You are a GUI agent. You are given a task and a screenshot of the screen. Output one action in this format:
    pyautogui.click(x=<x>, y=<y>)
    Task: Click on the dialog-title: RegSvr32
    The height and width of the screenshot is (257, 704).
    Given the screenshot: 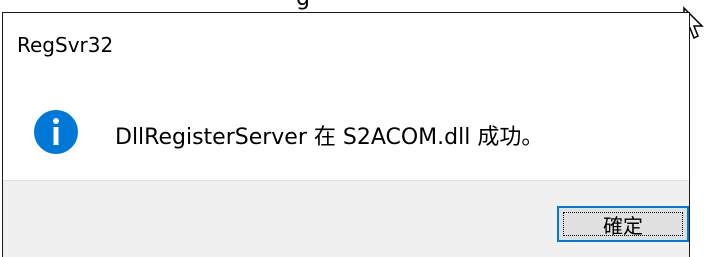 What is the action you would take?
    pyautogui.click(x=65, y=45)
    